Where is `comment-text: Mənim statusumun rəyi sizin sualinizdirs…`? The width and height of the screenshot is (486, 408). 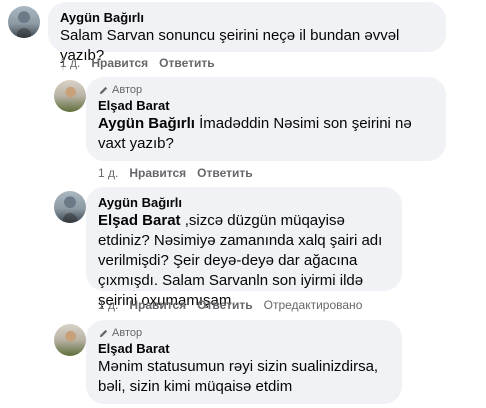 comment-text: Mənim statusumun rəyi sizin sualinizdirs… is located at coordinates (238, 376).